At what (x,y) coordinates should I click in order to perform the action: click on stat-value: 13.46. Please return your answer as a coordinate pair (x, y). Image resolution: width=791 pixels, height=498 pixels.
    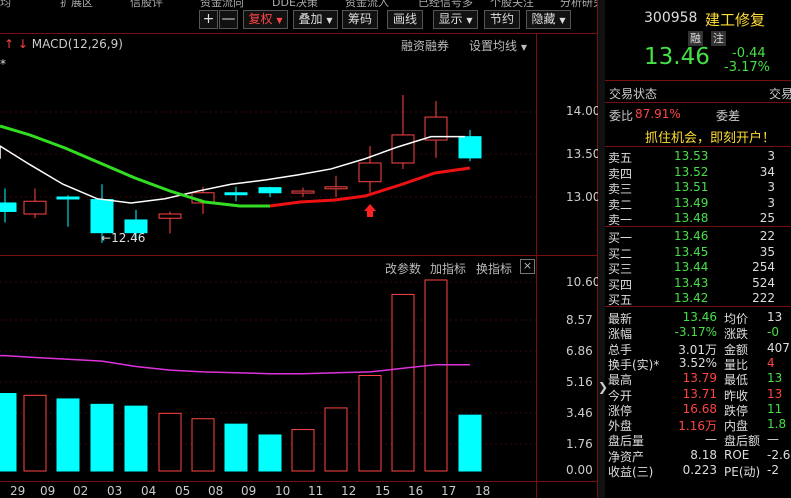
    Looking at the image, I should click on (699, 317).